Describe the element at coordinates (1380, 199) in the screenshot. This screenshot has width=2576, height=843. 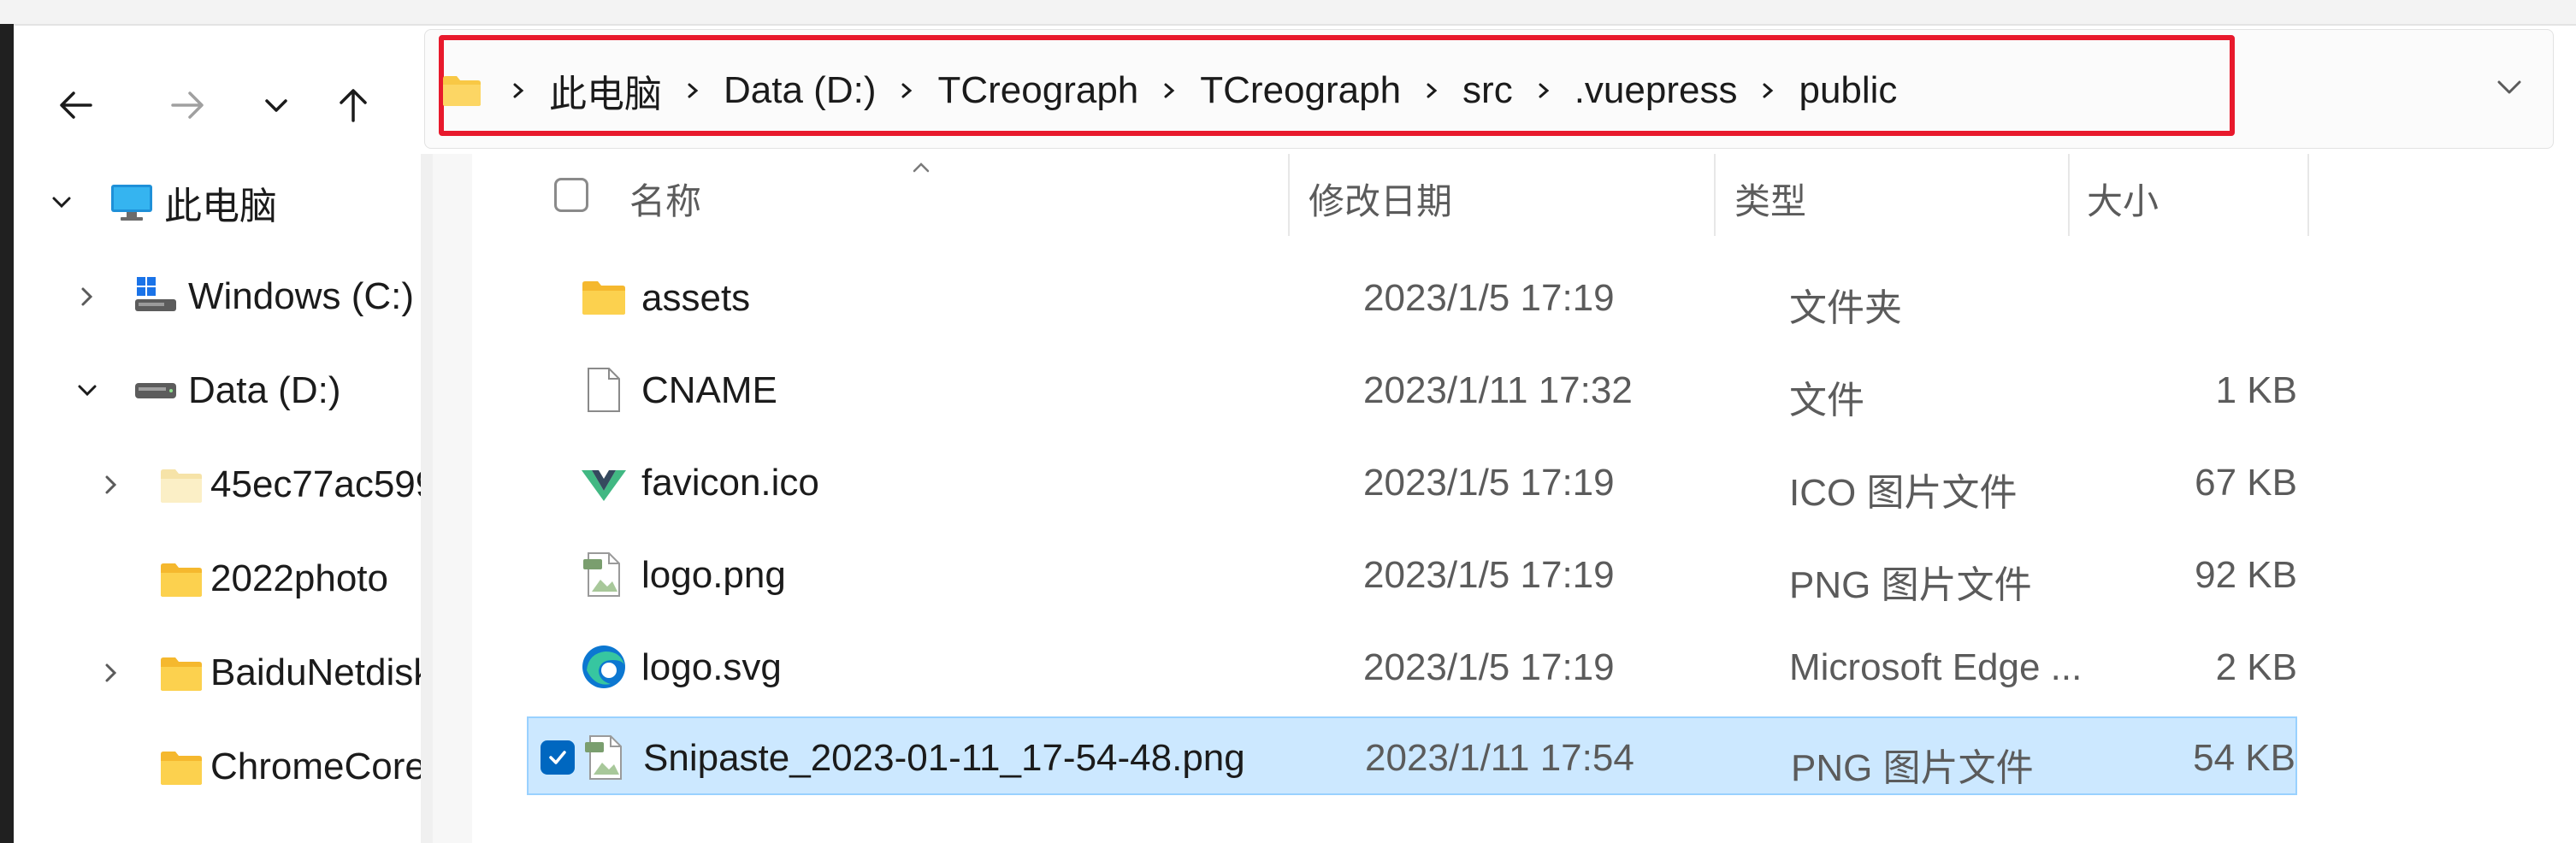
I see `column-header-date: 修改日期` at that location.